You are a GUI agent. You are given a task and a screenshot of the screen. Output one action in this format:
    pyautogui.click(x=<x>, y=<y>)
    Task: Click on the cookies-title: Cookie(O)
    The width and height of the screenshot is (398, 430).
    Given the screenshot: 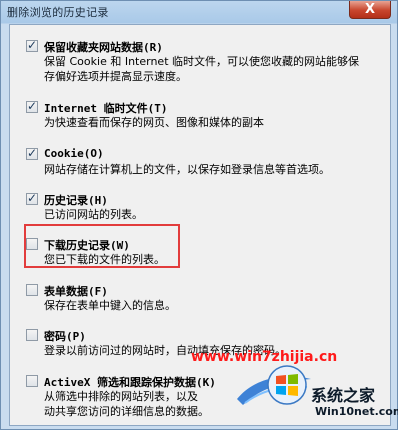 What is the action you would take?
    pyautogui.click(x=74, y=153)
    